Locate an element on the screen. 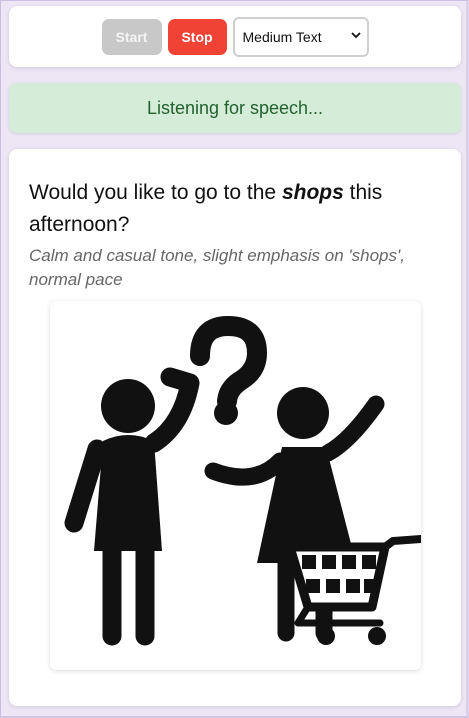  control-bar: Start Stop Medium Text is located at coordinates (235, 36).